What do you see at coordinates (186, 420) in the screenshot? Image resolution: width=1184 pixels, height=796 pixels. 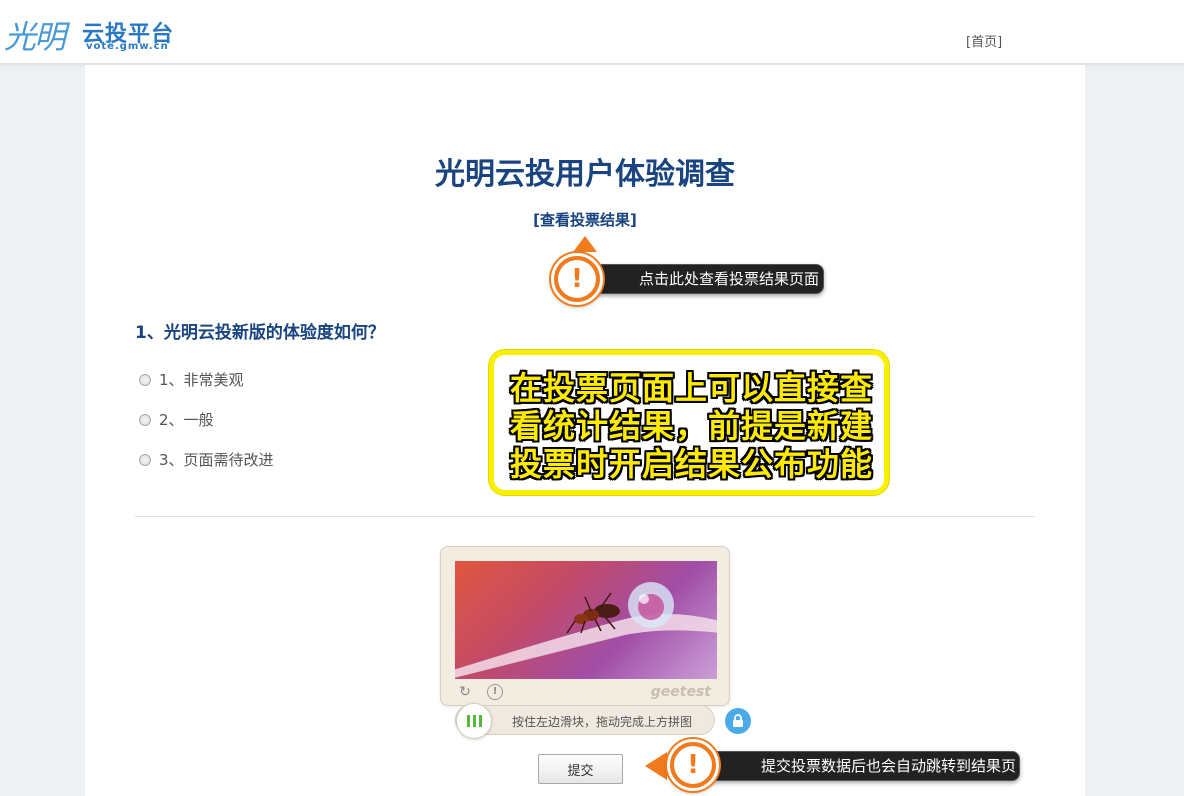 I see `option-label: 2、一般` at bounding box center [186, 420].